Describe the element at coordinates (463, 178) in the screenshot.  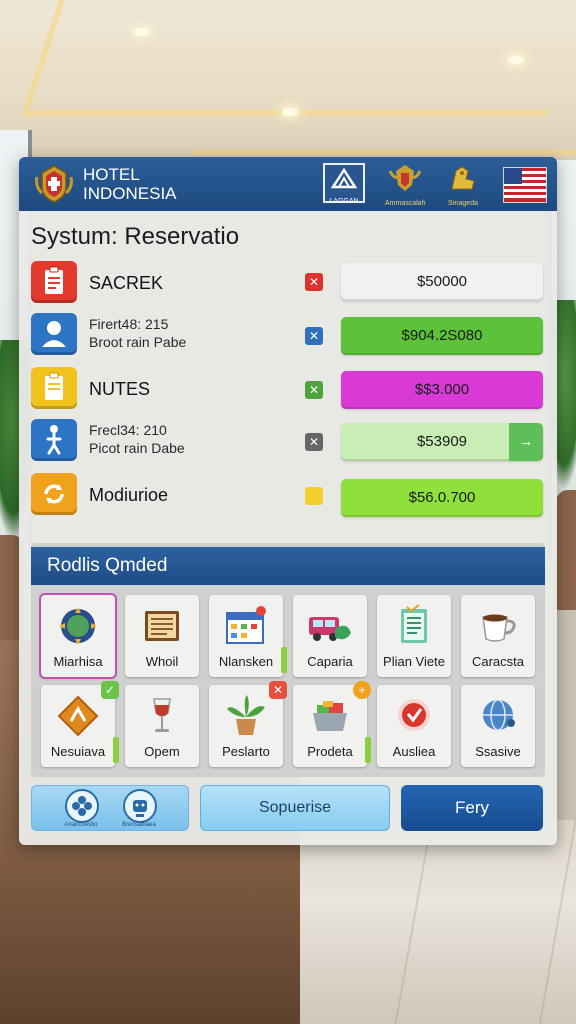
I see `garuda-icon` at that location.